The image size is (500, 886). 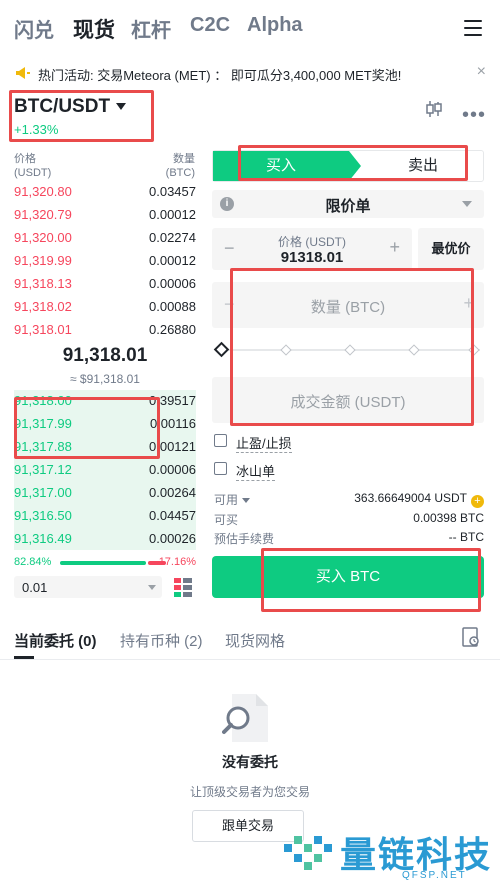 I want to click on bid-row: 91,318.00 0.39517, so click(x=105, y=401).